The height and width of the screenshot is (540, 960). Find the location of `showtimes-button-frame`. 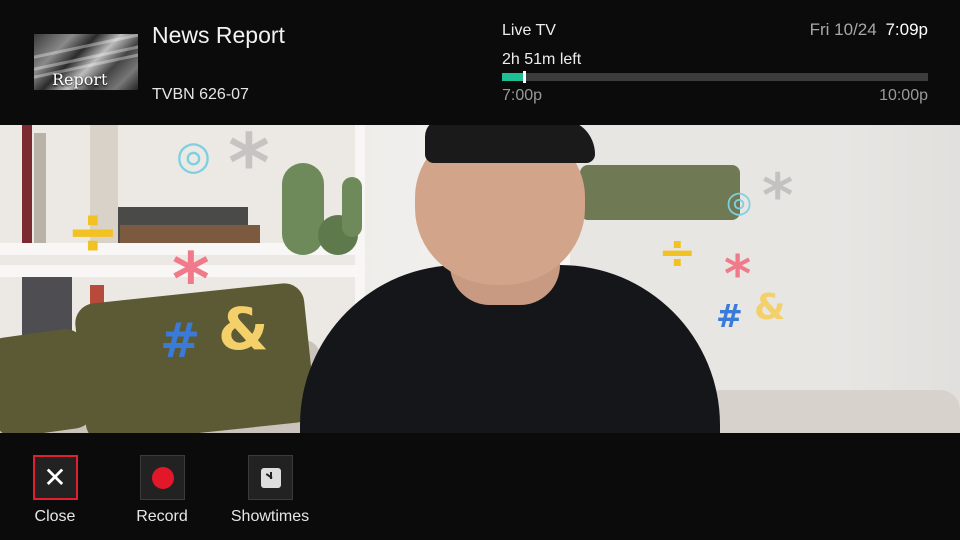

showtimes-button-frame is located at coordinates (270, 477).